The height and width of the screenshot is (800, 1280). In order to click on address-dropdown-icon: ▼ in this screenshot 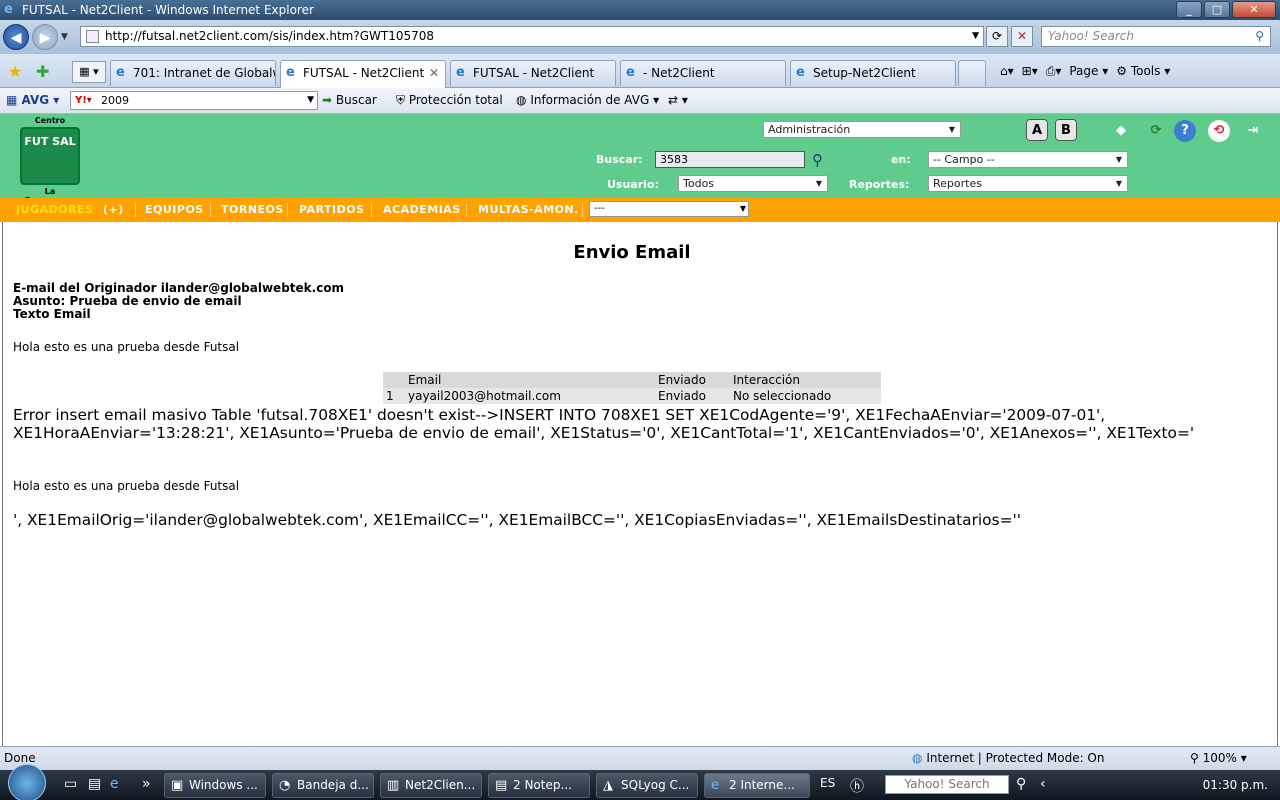, I will do `click(975, 36)`.